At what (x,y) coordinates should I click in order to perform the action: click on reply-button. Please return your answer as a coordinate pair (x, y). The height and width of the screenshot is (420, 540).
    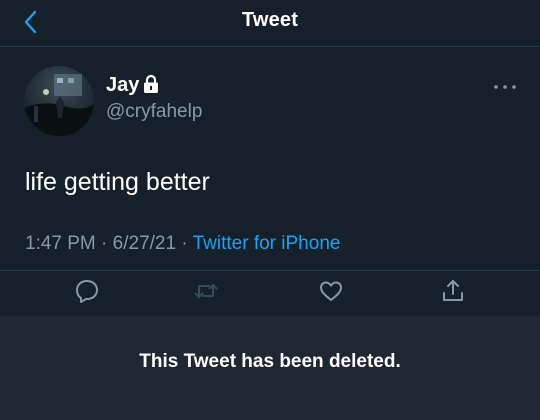
    Looking at the image, I should click on (87, 291).